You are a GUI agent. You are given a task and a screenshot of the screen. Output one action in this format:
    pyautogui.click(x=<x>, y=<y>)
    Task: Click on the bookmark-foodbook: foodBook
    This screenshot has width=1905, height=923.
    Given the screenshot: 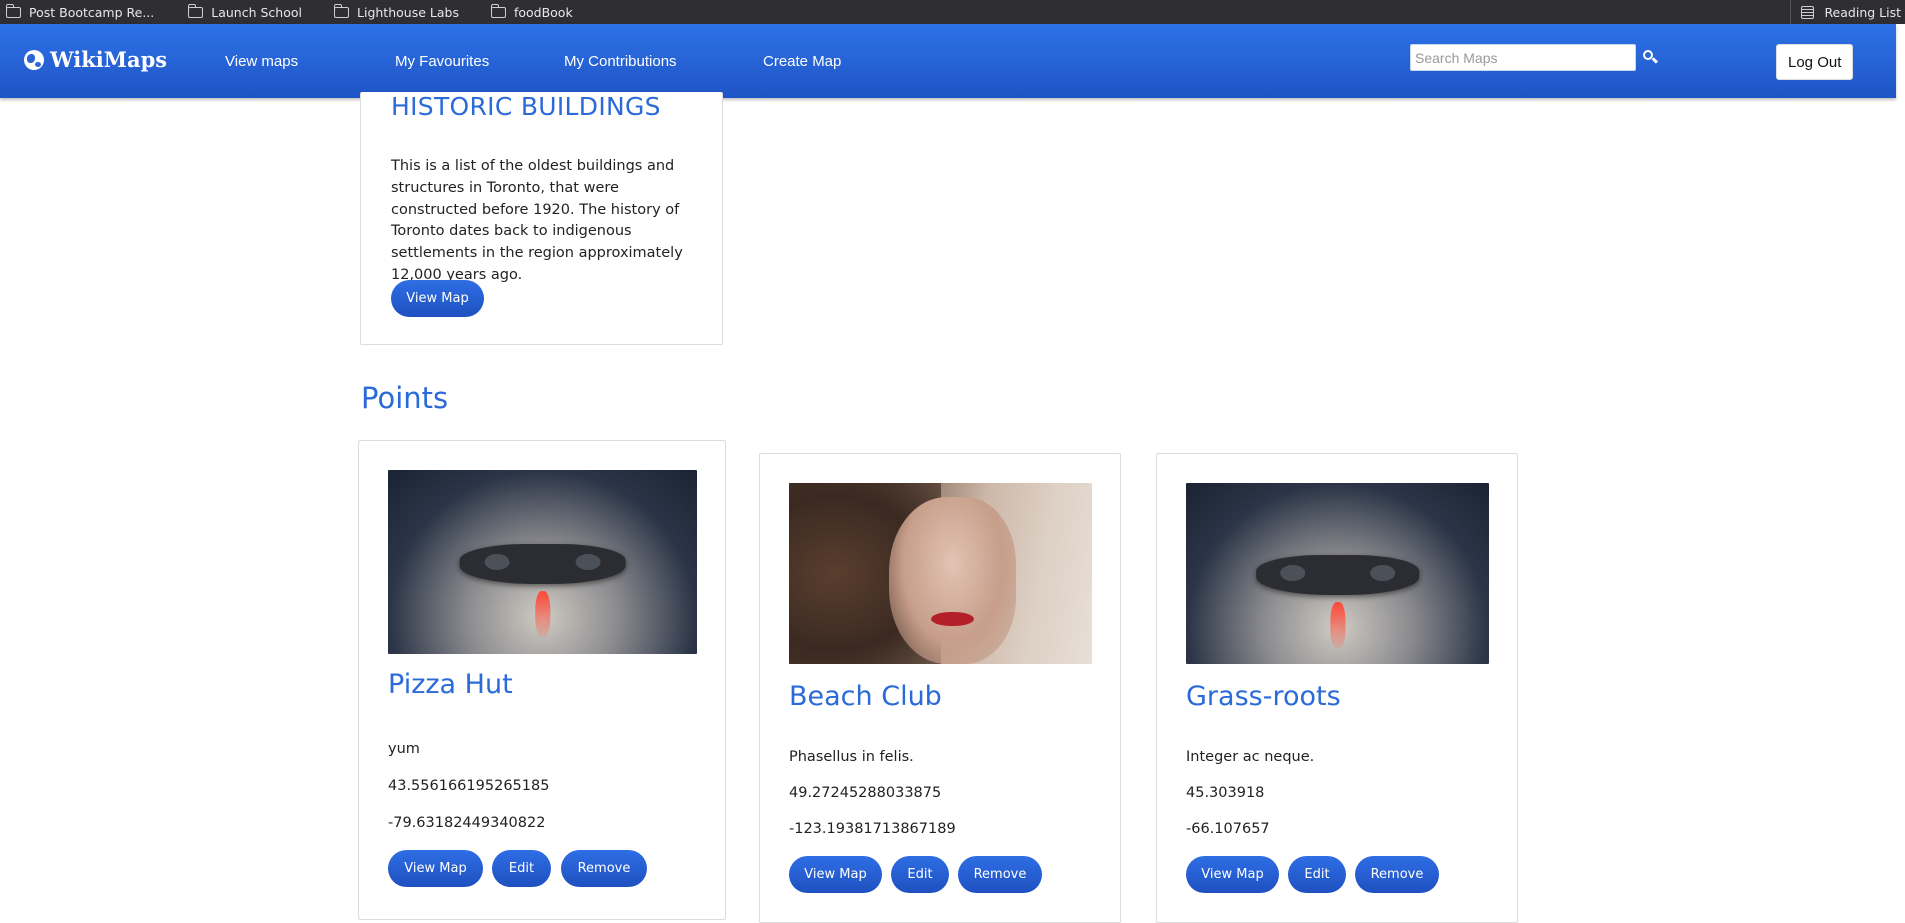 What is the action you would take?
    pyautogui.click(x=531, y=11)
    